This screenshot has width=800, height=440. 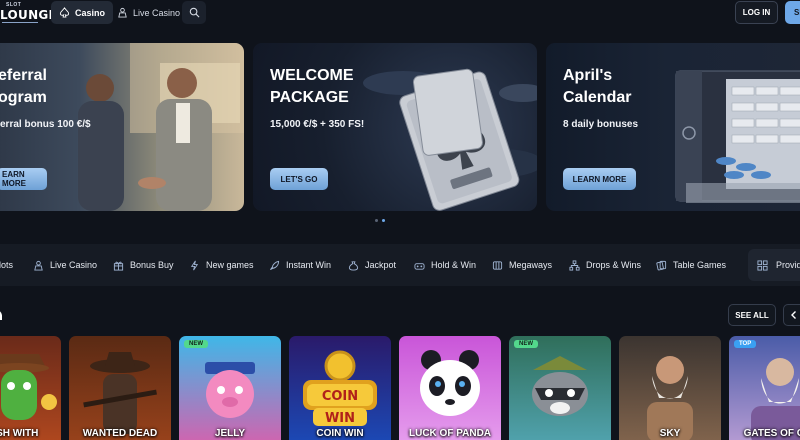 I want to click on gift-icon, so click(x=118, y=266).